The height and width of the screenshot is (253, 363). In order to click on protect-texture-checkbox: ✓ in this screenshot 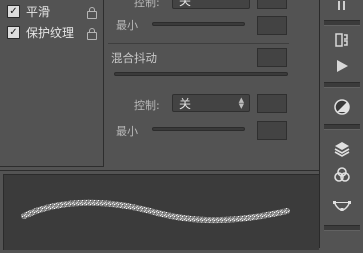, I will do `click(13, 32)`.